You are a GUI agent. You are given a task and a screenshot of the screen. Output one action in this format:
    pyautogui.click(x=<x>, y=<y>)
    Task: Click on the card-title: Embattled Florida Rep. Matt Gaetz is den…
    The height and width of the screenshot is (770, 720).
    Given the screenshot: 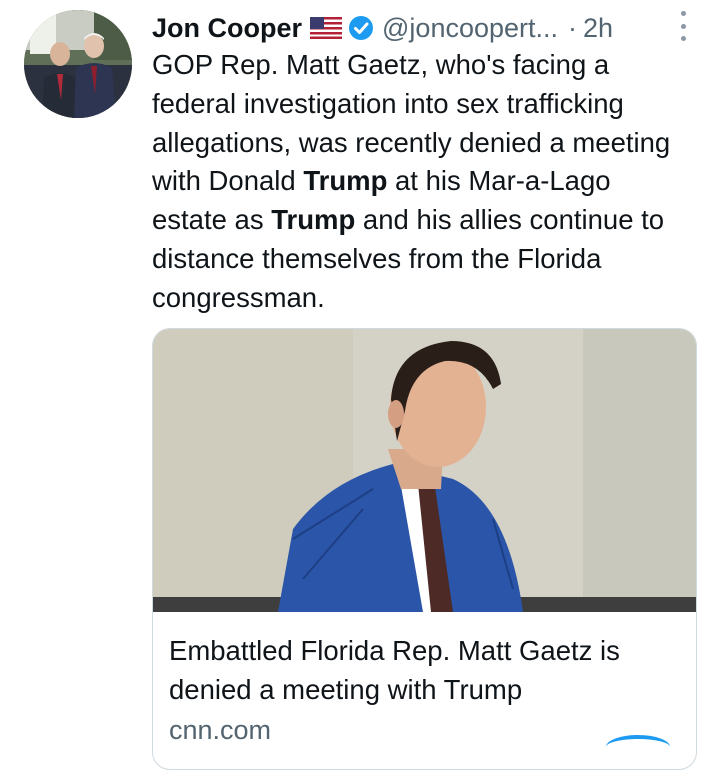 What is the action you would take?
    pyautogui.click(x=426, y=670)
    